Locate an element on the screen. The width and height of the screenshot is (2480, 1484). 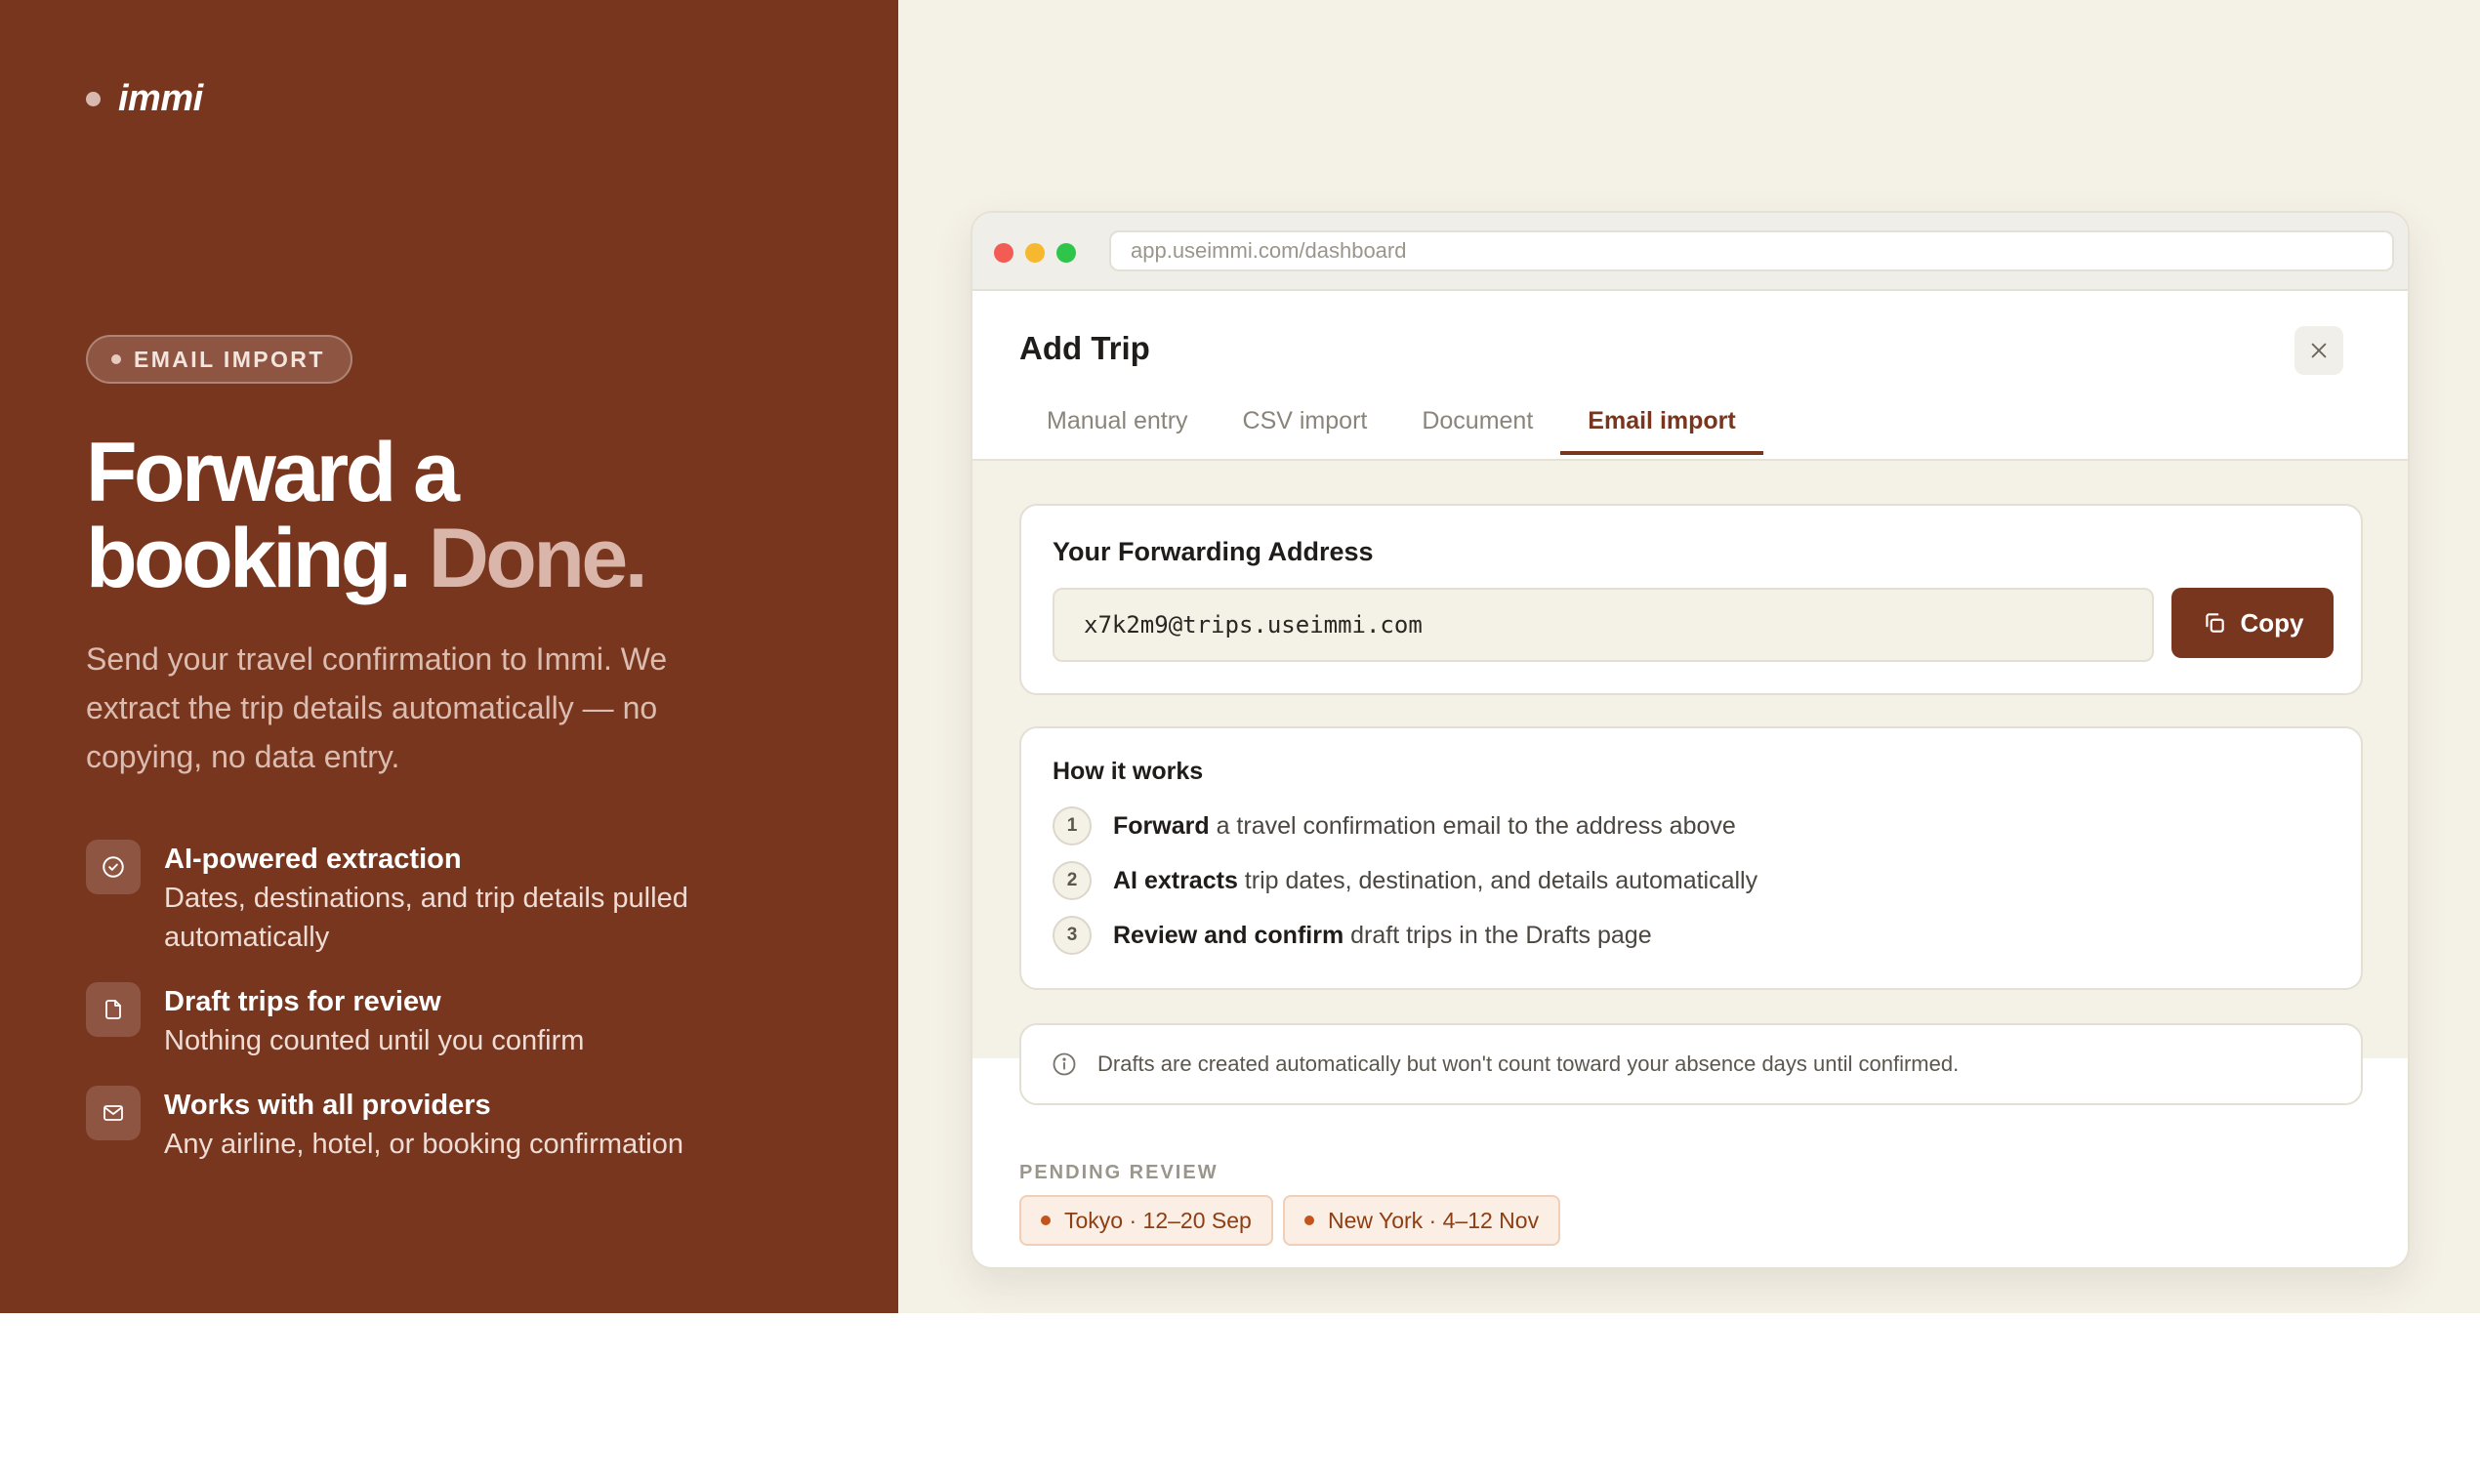
feature-title: Works with all providers is located at coordinates (327, 1105).